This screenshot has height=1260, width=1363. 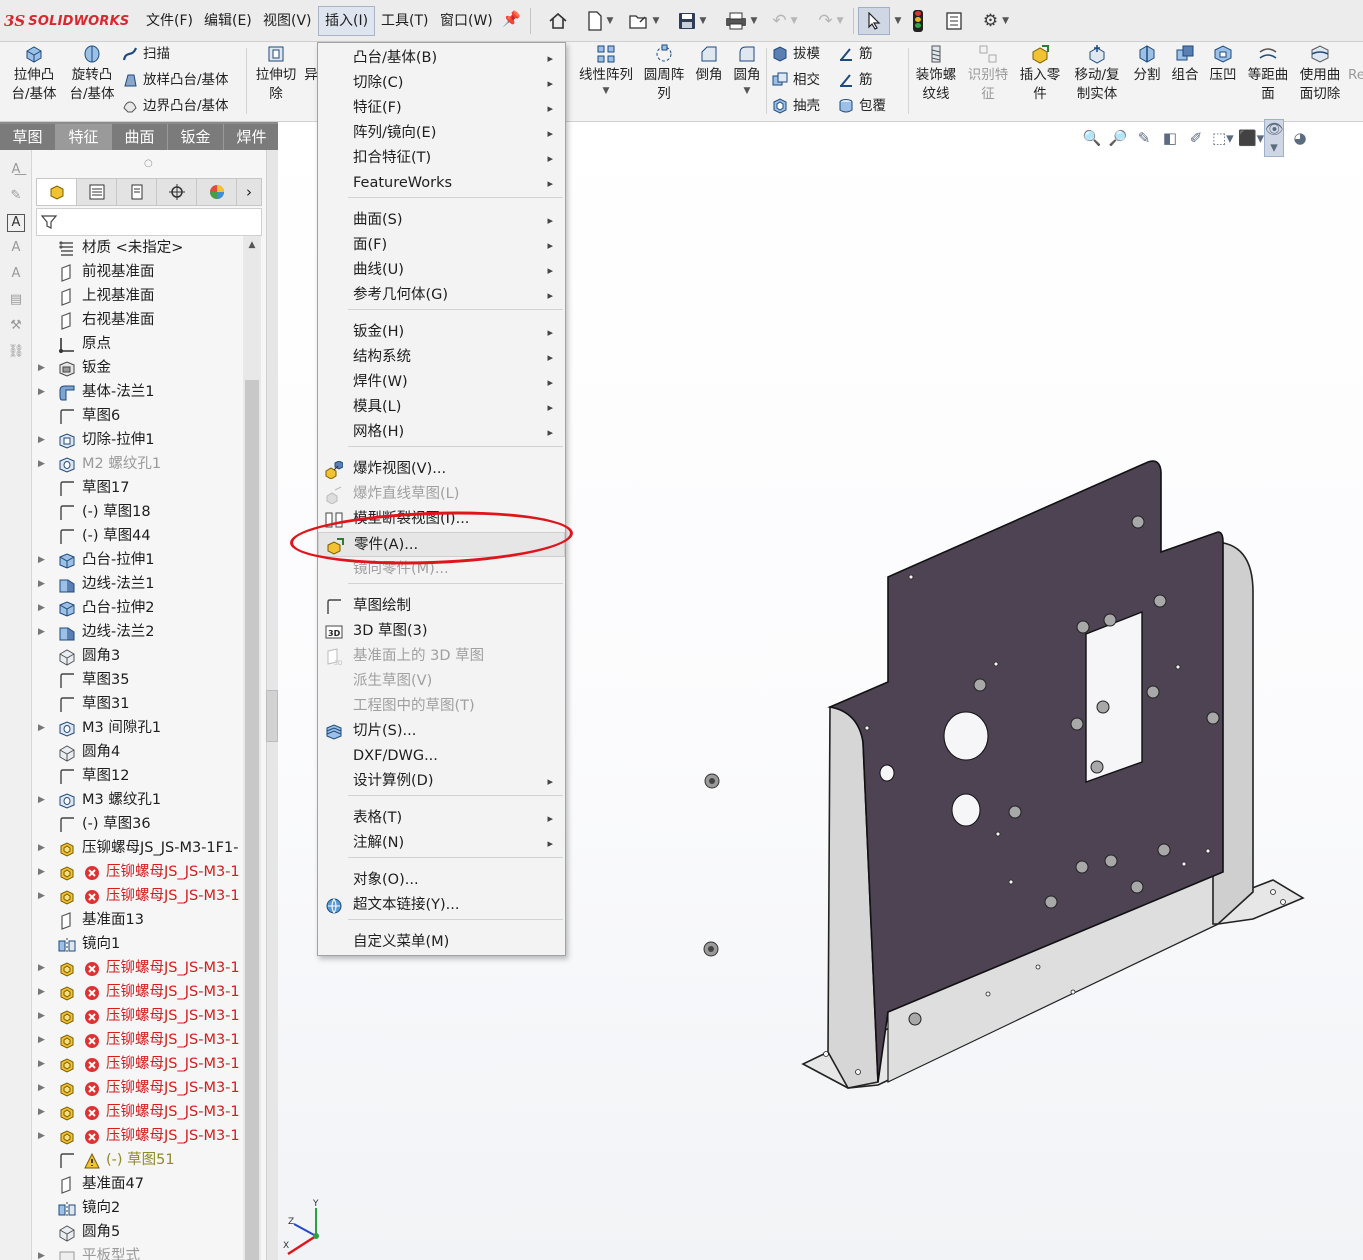 What do you see at coordinates (606, 70) in the screenshot?
I see `linear-pattern-button: 线性阵列 ▼` at bounding box center [606, 70].